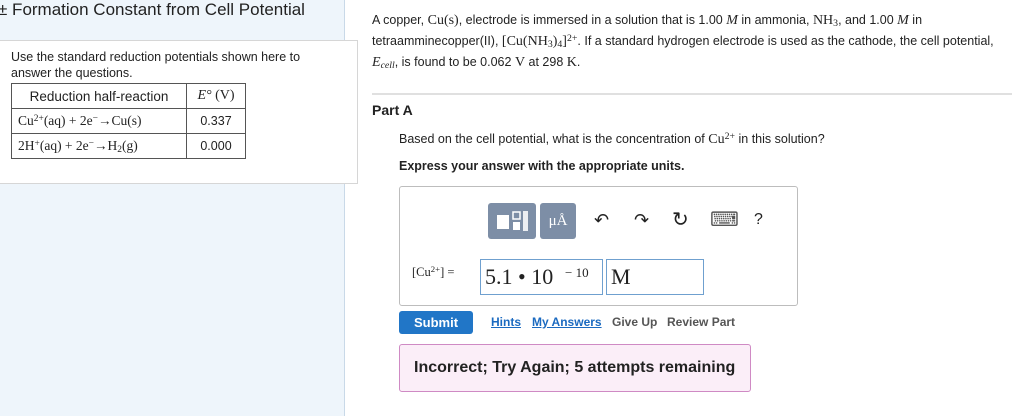 The height and width of the screenshot is (416, 1024). What do you see at coordinates (99, 96) in the screenshot?
I see `header-reaction: Reduction half-reaction` at bounding box center [99, 96].